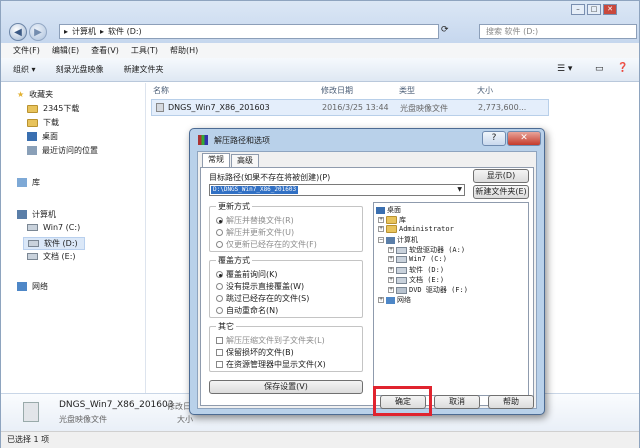 The image size is (640, 448). I want to click on check-extract-subfolder: 解压压缩文件到子文件夹(L), so click(270, 340).